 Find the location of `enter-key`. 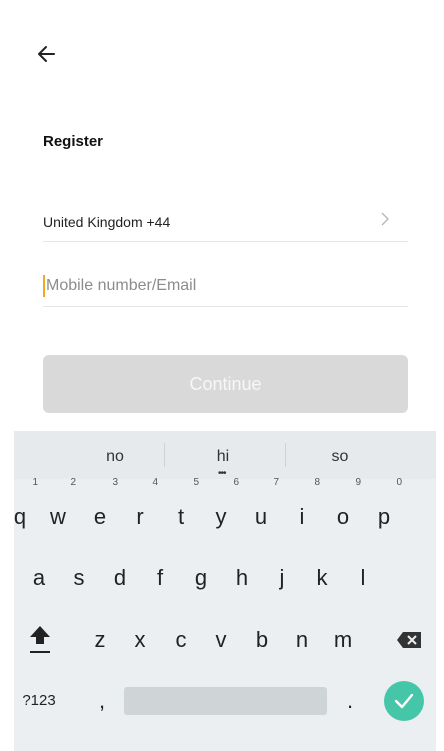

enter-key is located at coordinates (404, 701).